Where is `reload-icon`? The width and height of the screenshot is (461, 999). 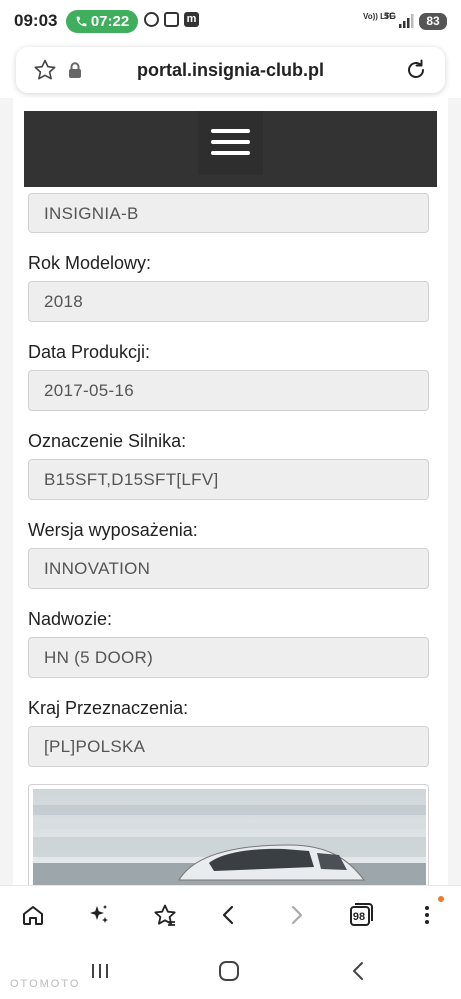 reload-icon is located at coordinates (416, 70).